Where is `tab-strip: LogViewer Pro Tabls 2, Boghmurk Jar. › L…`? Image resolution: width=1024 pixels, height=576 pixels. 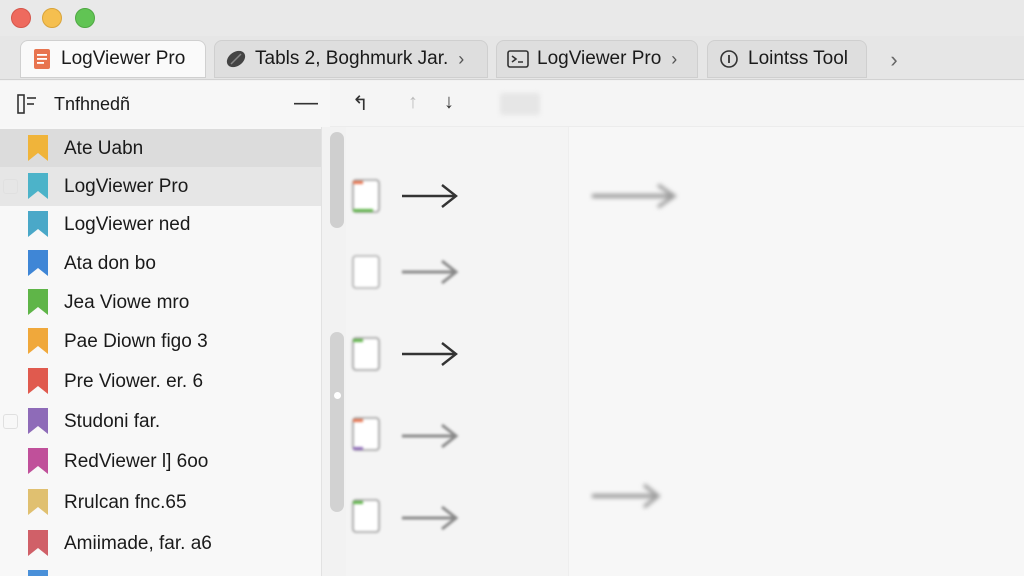 tab-strip: LogViewer Pro Tabls 2, Boghmurk Jar. › L… is located at coordinates (512, 58).